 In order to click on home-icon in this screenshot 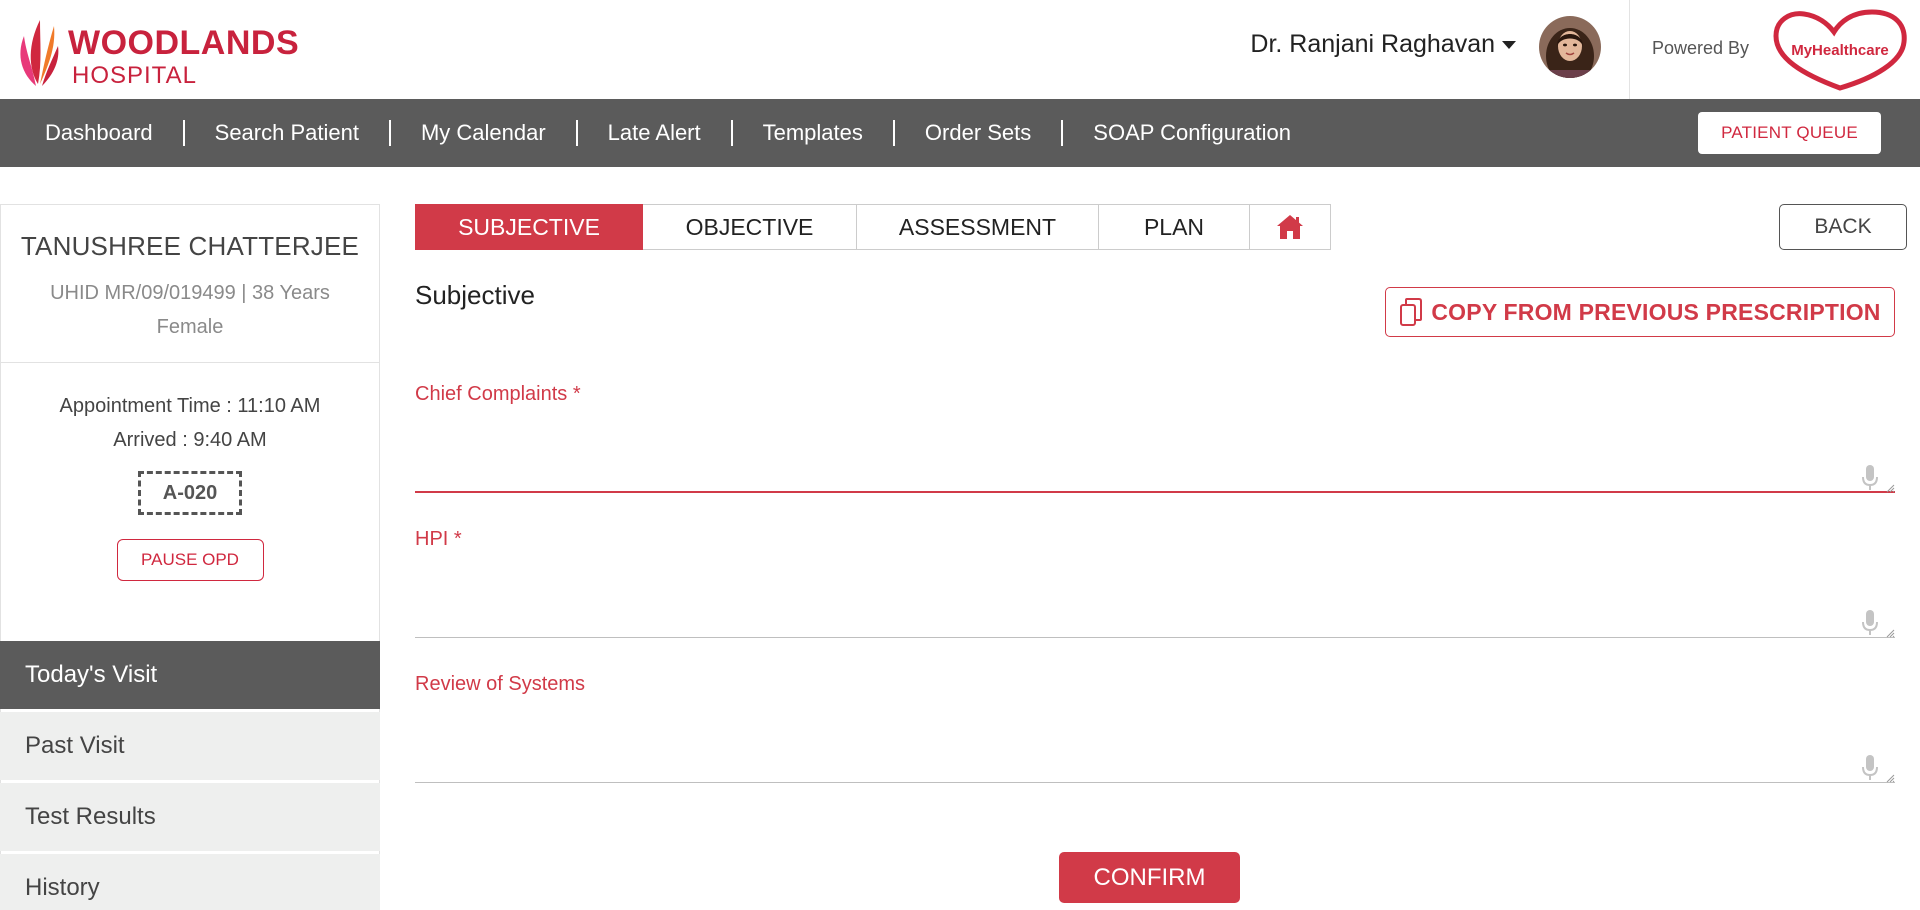, I will do `click(1290, 227)`.